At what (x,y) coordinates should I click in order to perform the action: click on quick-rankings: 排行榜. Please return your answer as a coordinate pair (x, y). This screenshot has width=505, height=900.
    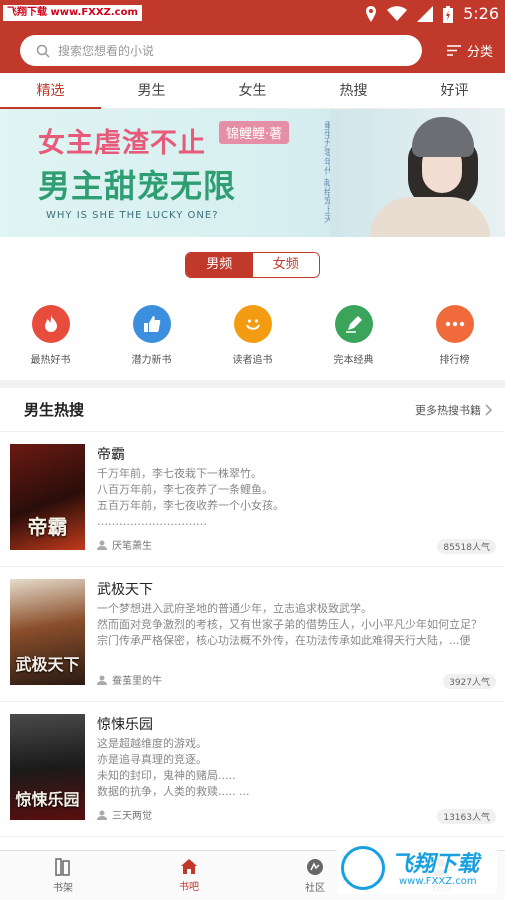
    Looking at the image, I should click on (454, 335).